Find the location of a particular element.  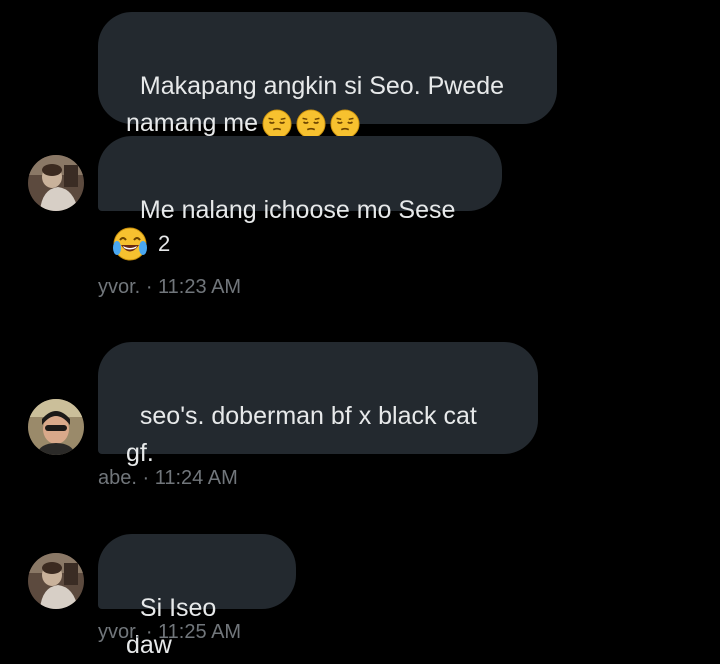

message-bubble: Si Iseo daw is located at coordinates (197, 596).